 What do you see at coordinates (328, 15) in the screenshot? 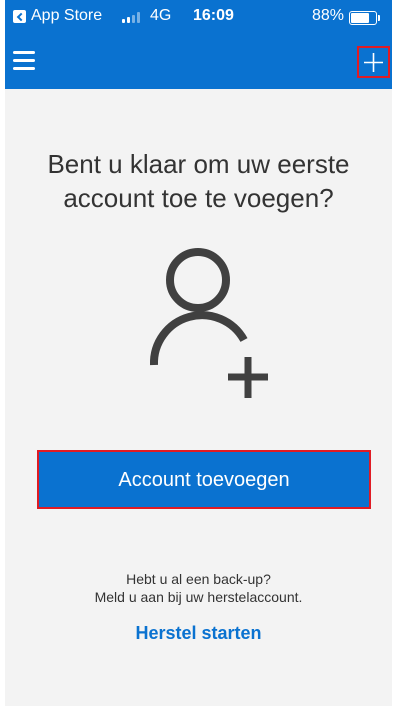
I see `battery-percent: 88%` at bounding box center [328, 15].